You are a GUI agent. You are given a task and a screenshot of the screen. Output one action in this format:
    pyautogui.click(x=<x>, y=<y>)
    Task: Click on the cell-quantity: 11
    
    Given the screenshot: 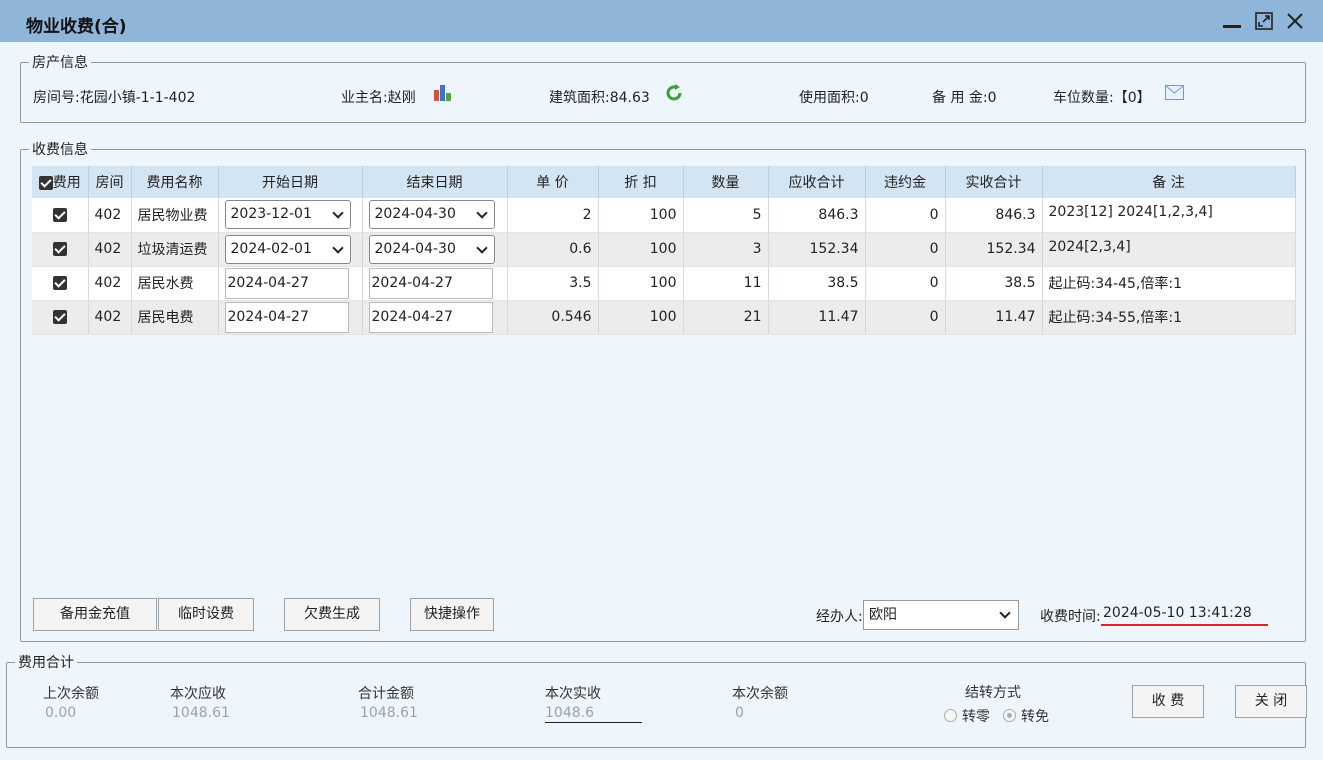 What is the action you would take?
    pyautogui.click(x=726, y=283)
    